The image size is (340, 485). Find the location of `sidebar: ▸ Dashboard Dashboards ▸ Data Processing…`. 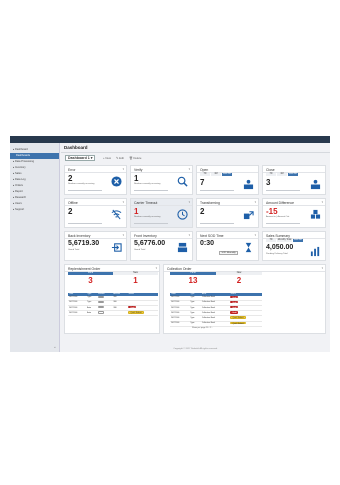

sidebar: ▸ Dashboard Dashboards ▸ Data Processing… is located at coordinates (35, 247).